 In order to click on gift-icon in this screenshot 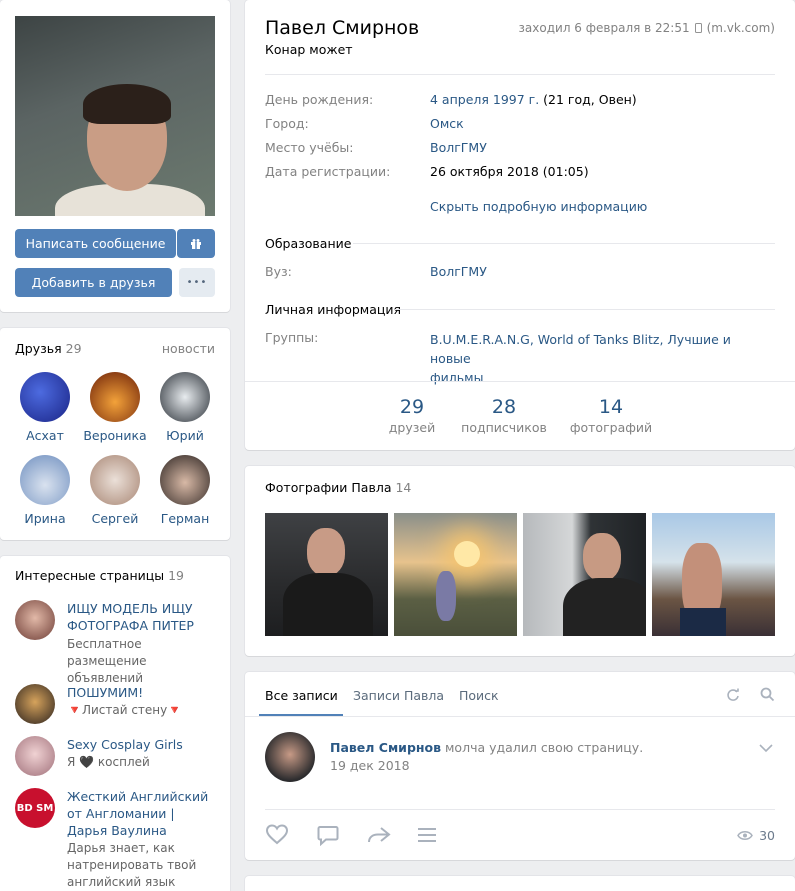, I will do `click(196, 243)`.